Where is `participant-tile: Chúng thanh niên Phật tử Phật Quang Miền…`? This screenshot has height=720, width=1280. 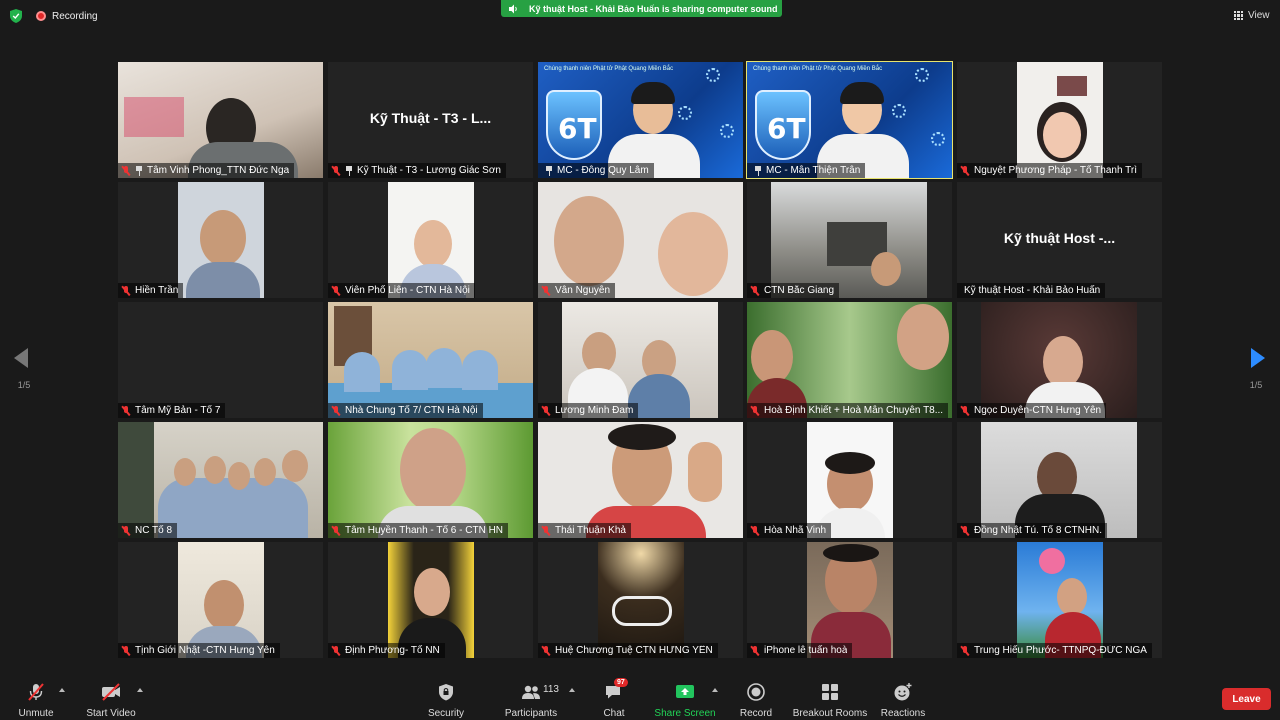 participant-tile: Chúng thanh niên Phật tử Phật Quang Miền… is located at coordinates (640, 120).